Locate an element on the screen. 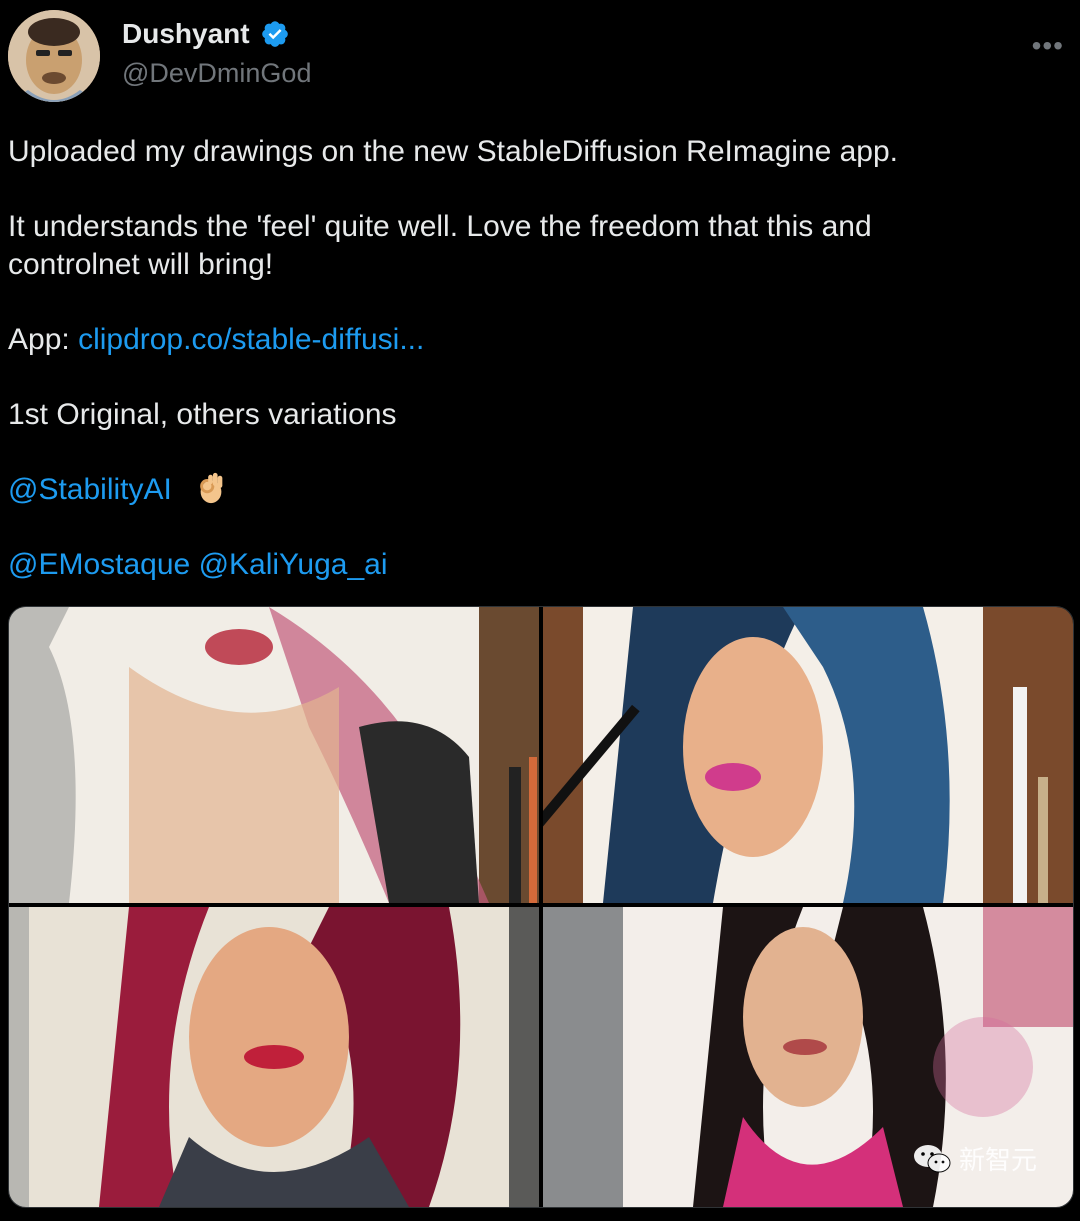 The width and height of the screenshot is (1080, 1221). watermark-text: 新智元 is located at coordinates (997, 1161).